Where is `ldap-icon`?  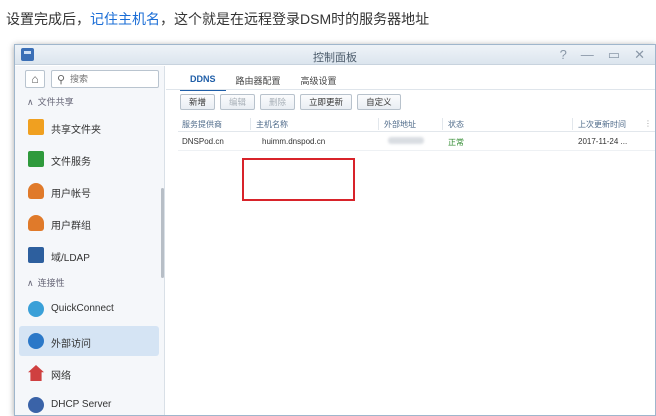 ldap-icon is located at coordinates (36, 255).